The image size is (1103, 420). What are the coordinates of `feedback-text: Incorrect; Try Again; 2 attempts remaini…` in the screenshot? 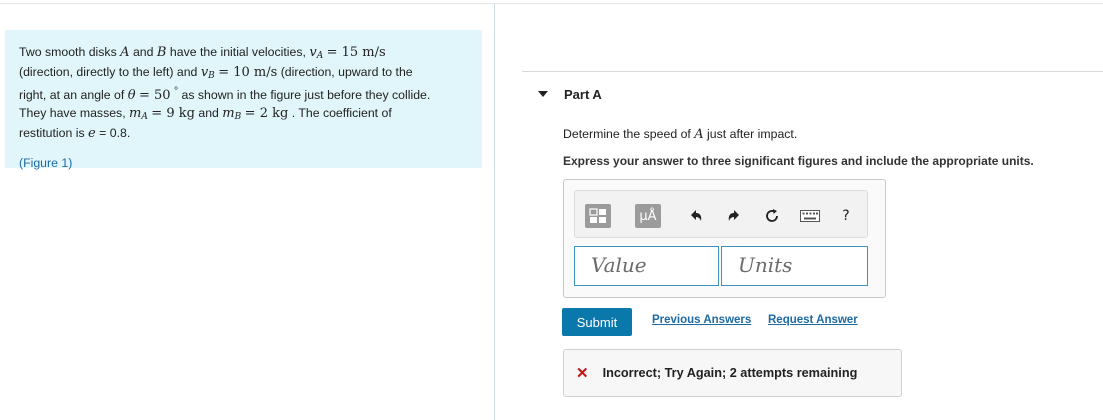 It's located at (730, 373).